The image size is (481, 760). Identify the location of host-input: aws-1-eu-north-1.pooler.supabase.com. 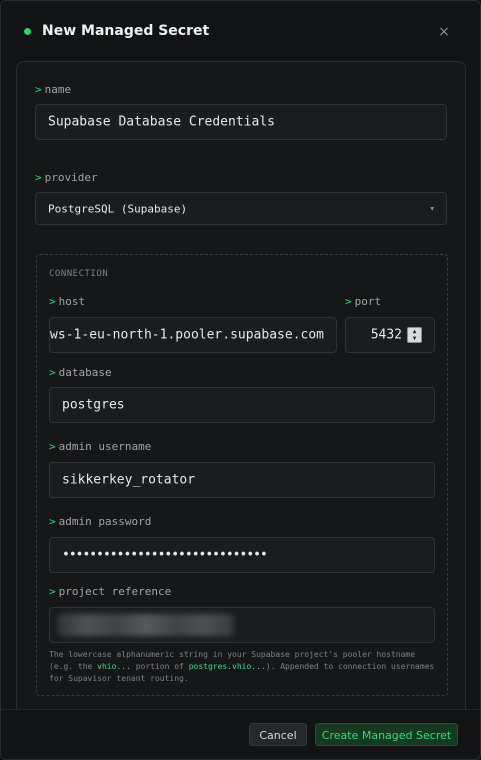
(193, 335).